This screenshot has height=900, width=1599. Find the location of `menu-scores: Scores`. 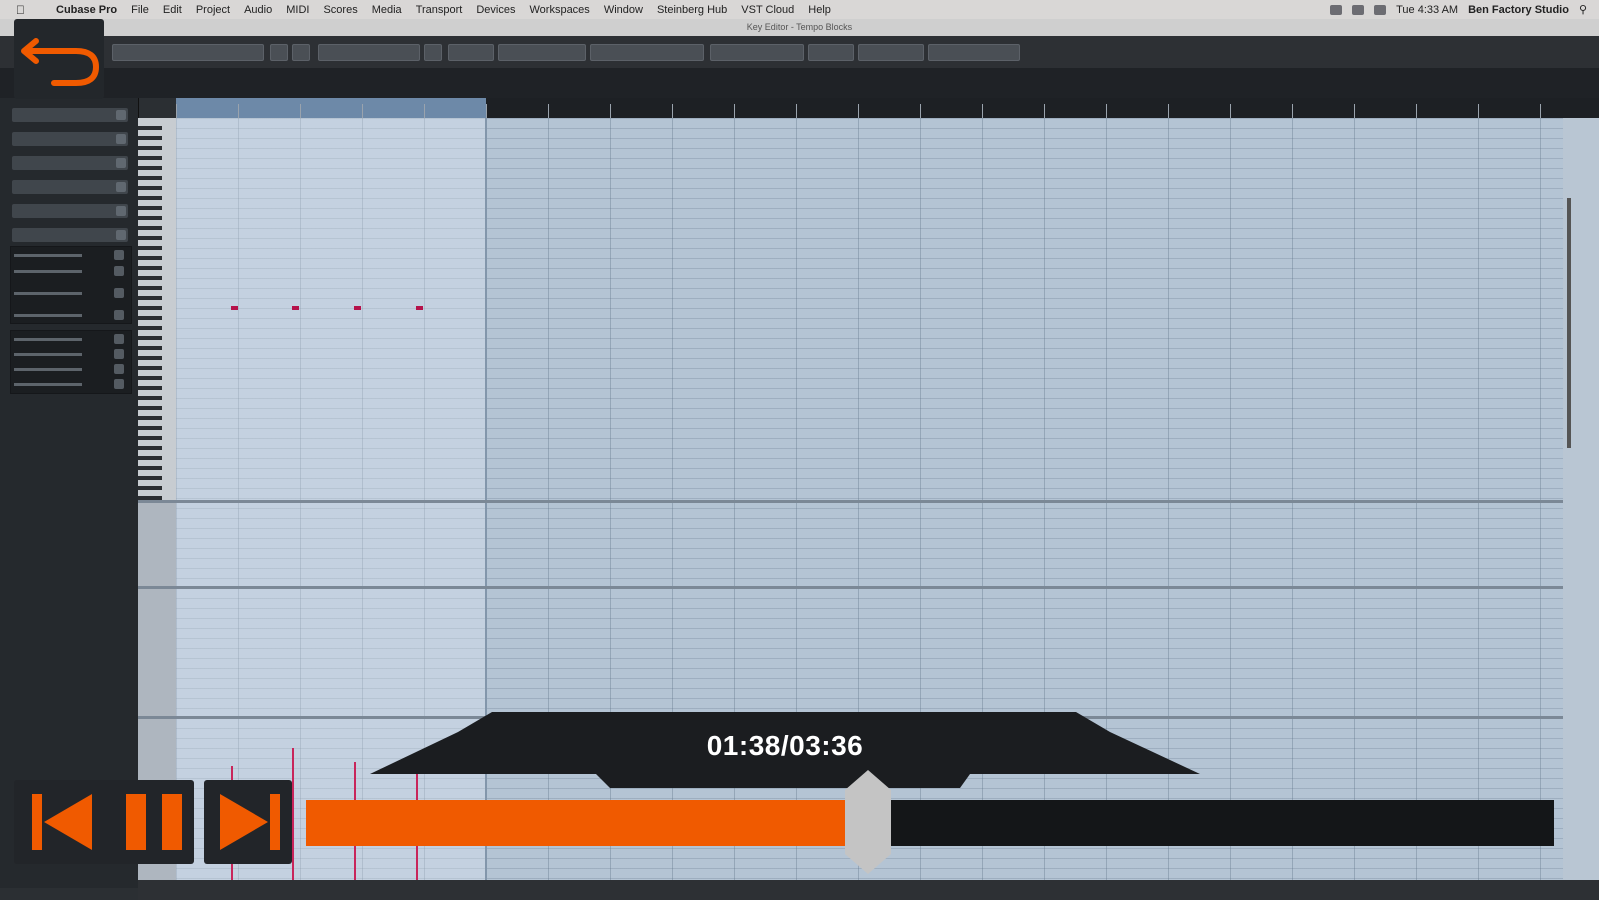

menu-scores: Scores is located at coordinates (340, 10).